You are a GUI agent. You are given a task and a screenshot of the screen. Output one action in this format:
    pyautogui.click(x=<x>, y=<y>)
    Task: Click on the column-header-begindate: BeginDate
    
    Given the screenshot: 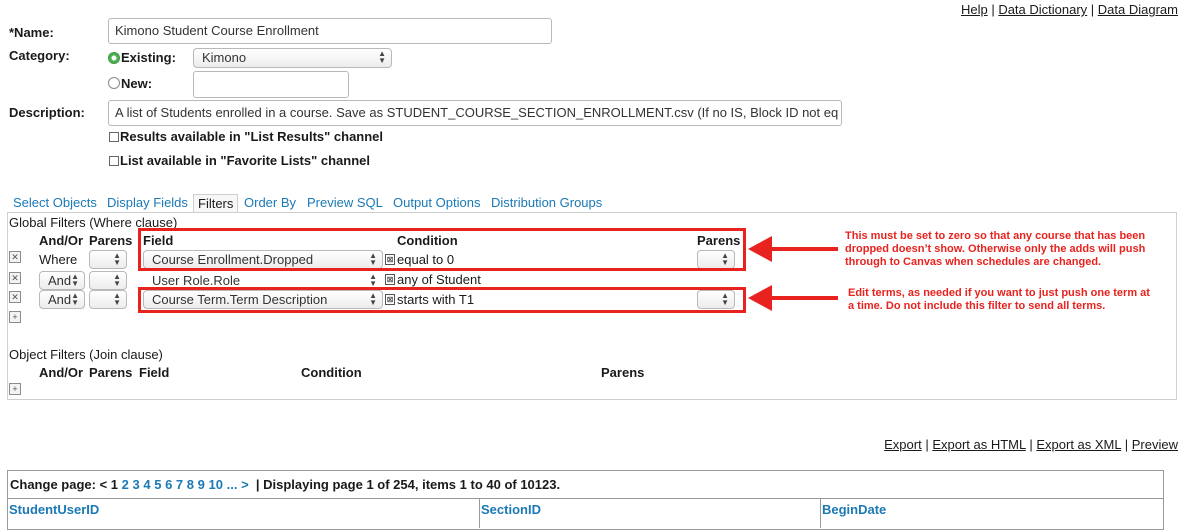 What is the action you would take?
    pyautogui.click(x=854, y=509)
    